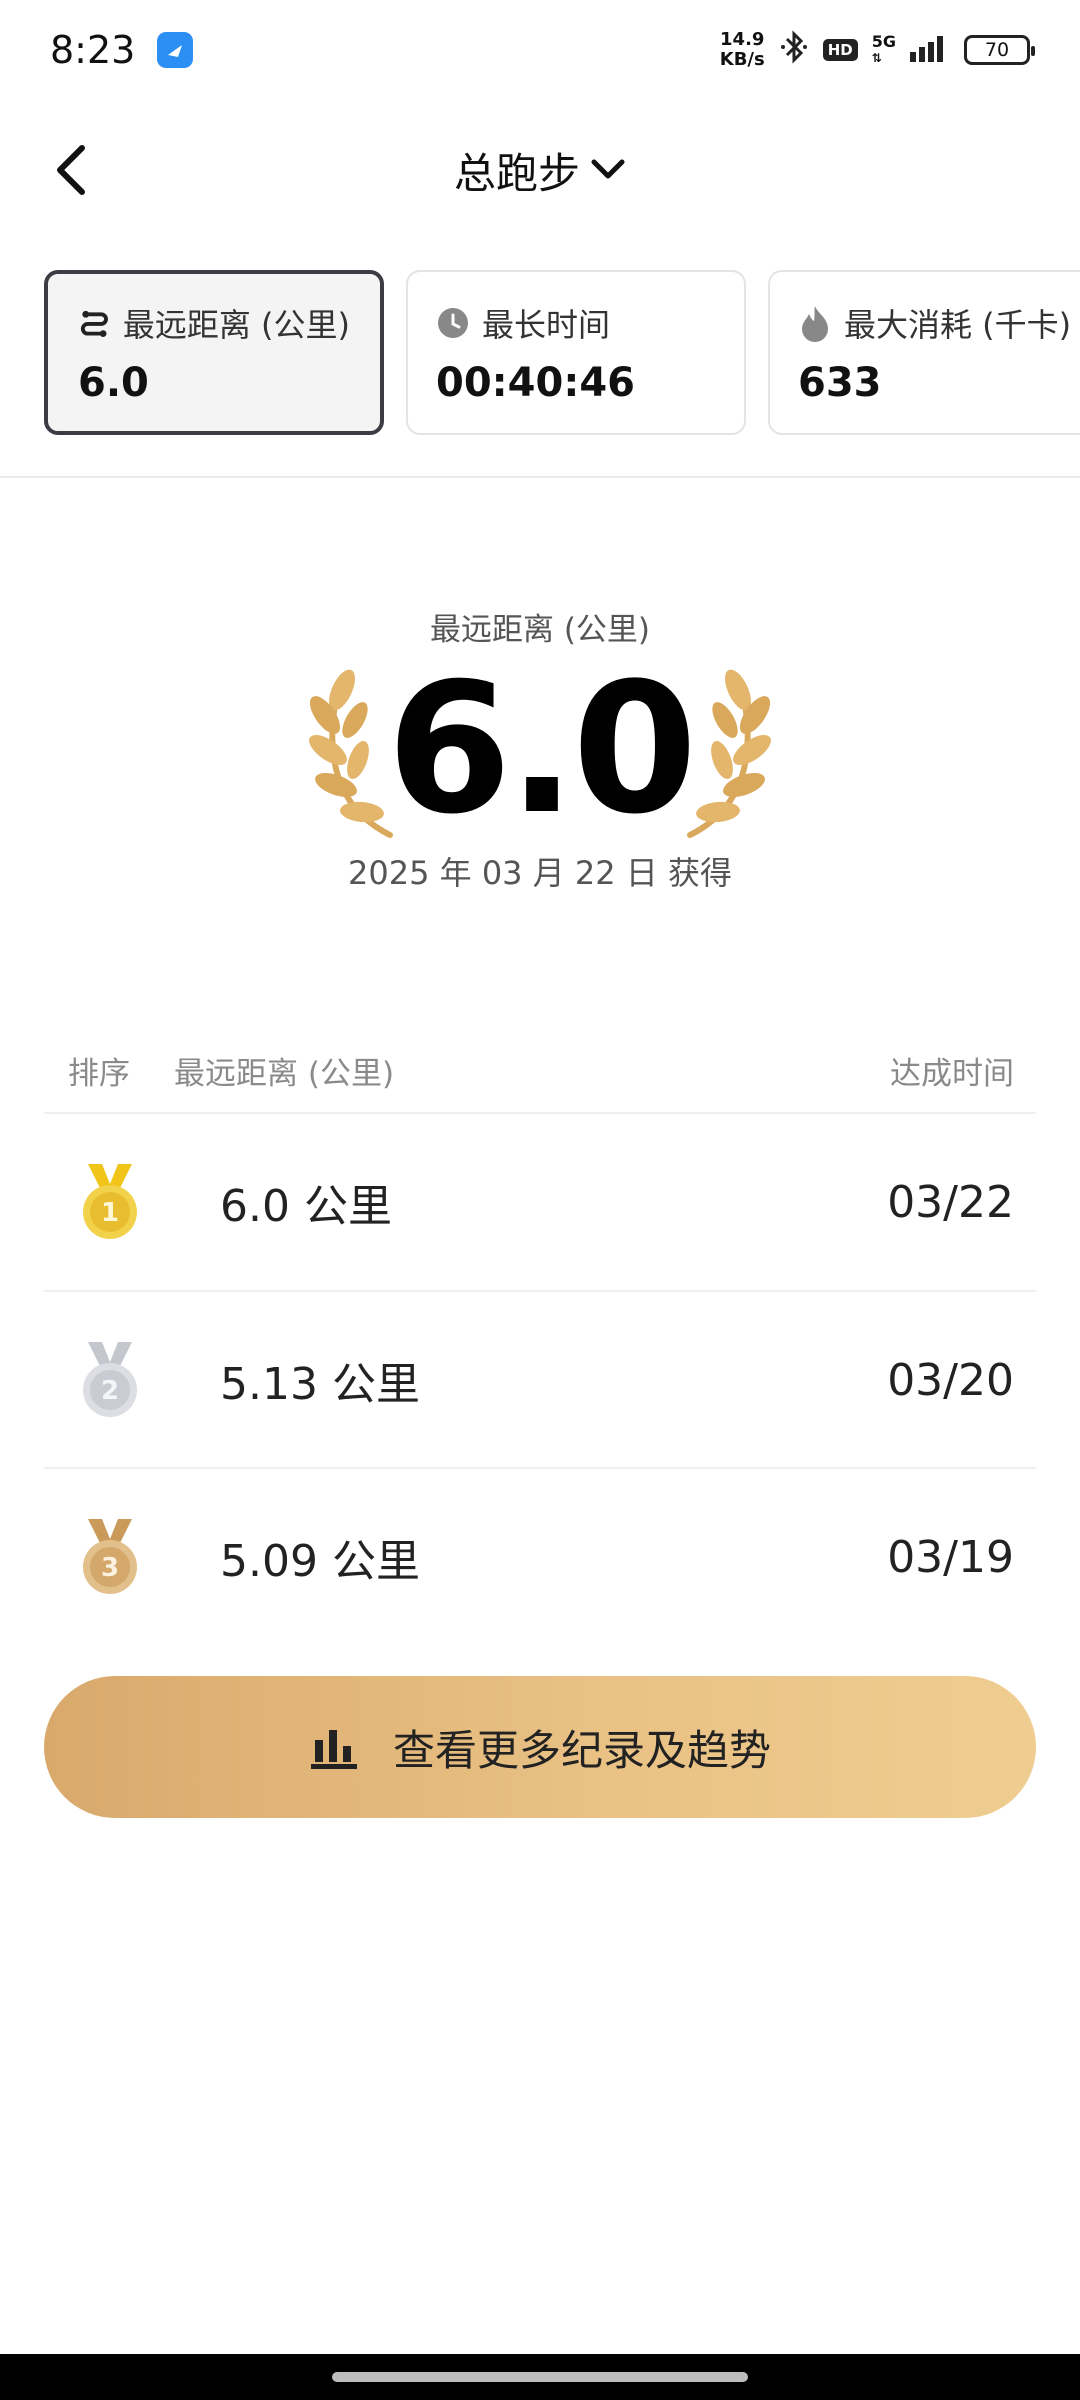  Describe the element at coordinates (320, 1561) in the screenshot. I see `row-distance: 5.09 公里` at that location.